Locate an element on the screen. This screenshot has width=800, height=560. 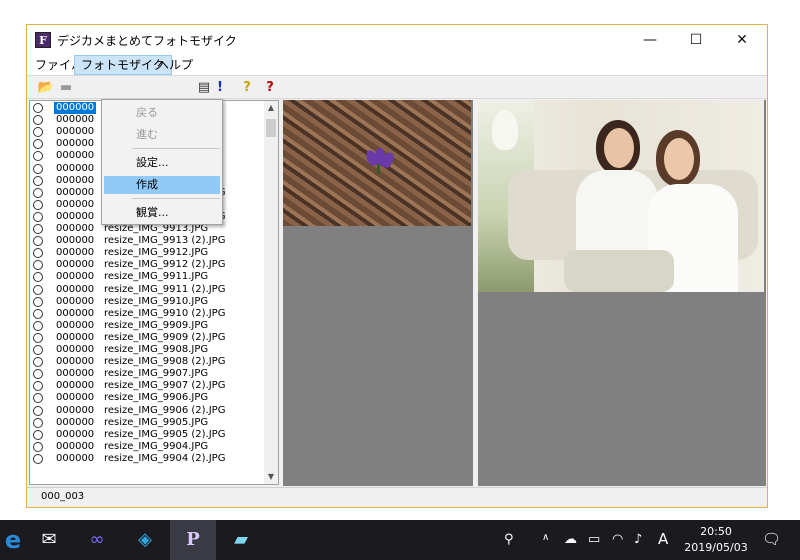
mail-icon: ✉ is located at coordinates (49, 540).